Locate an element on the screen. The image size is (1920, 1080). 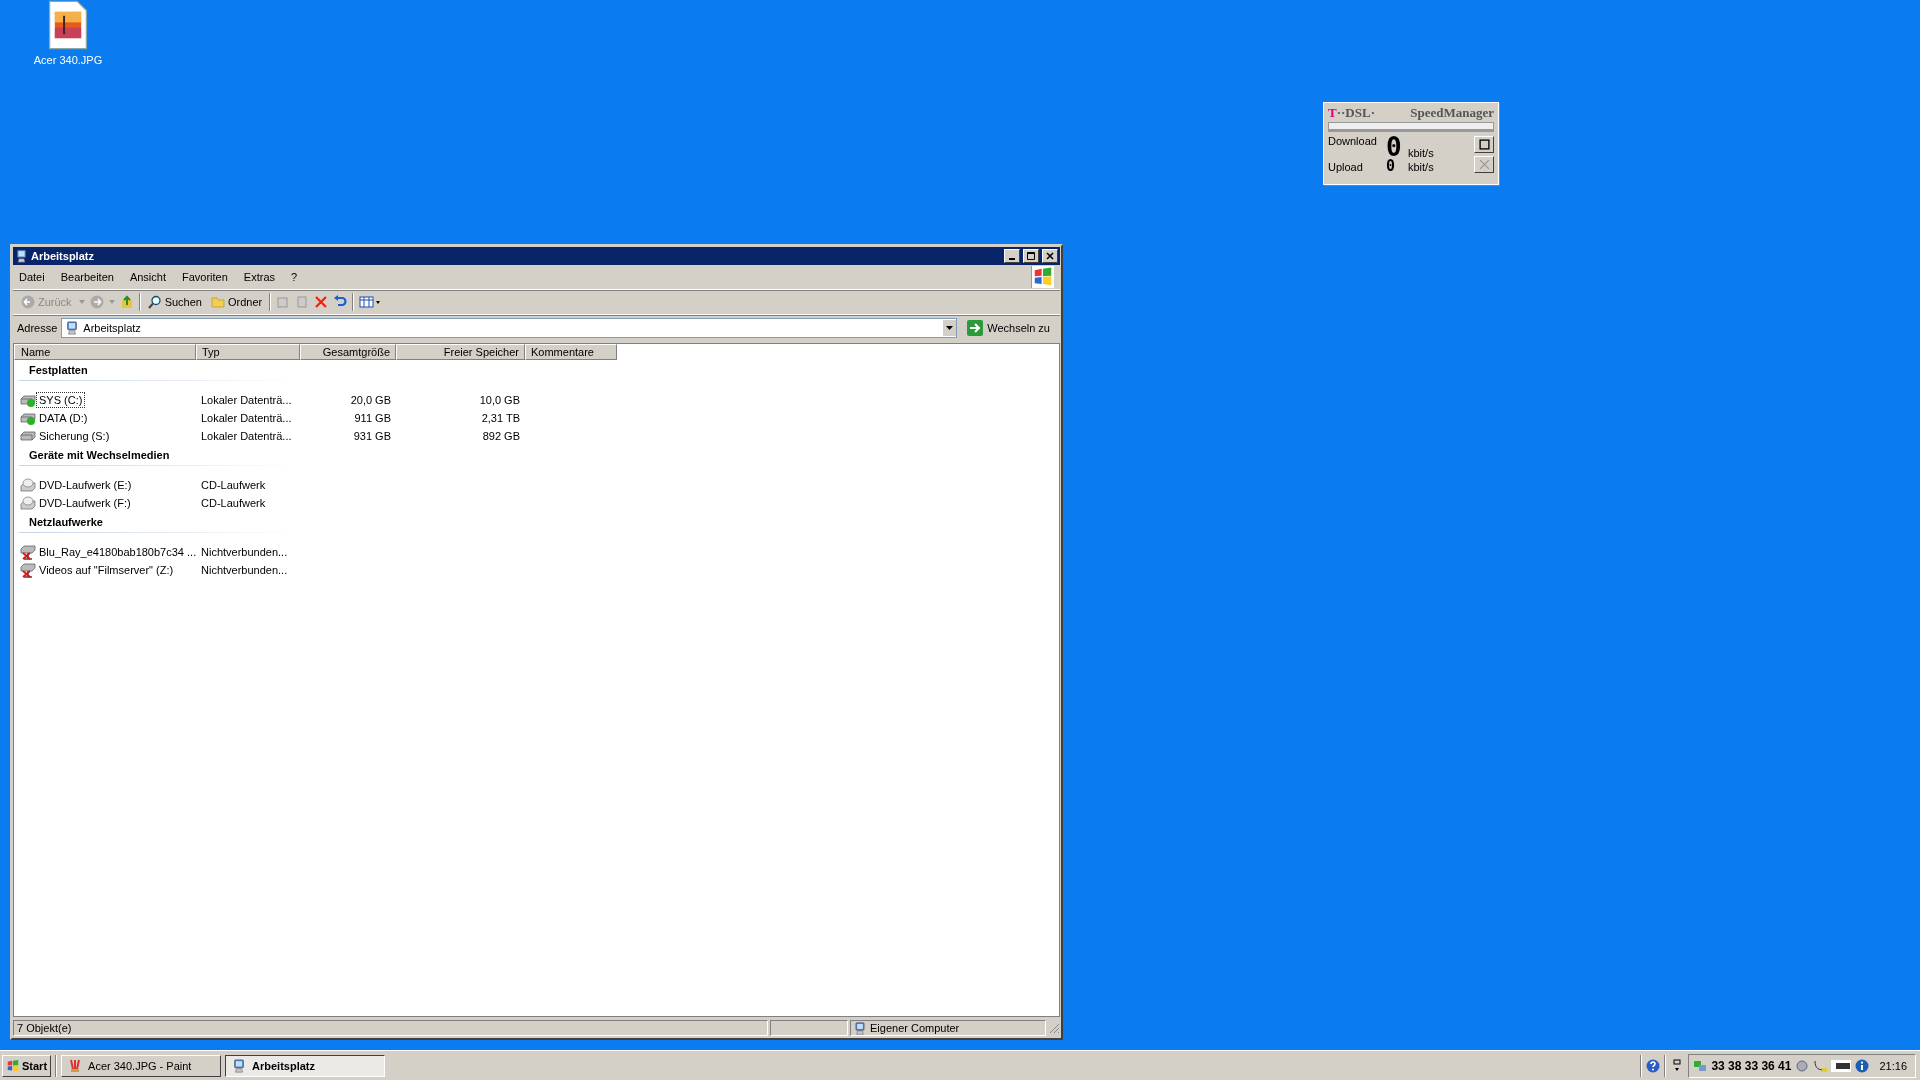
upload-label: Upload is located at coordinates (1346, 167).